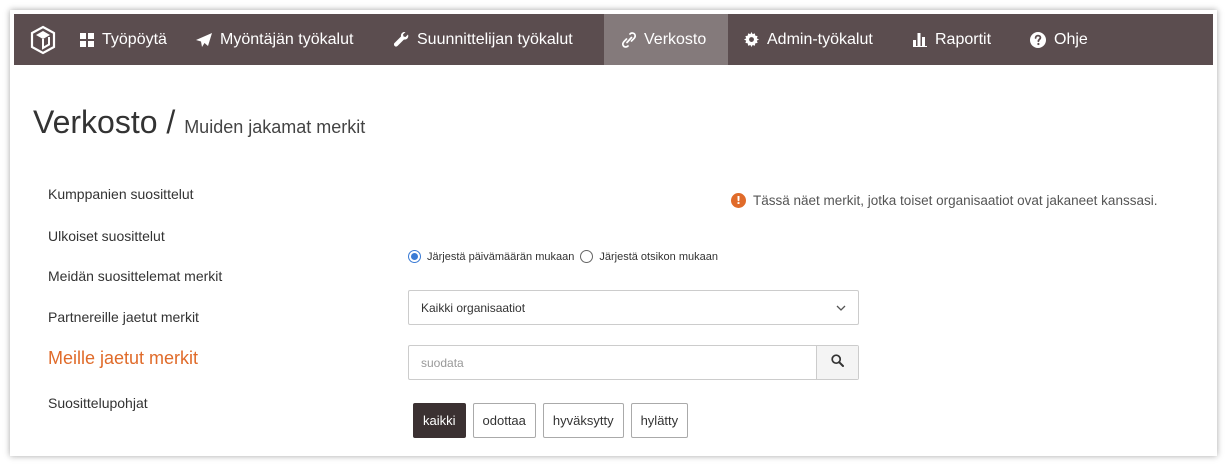  What do you see at coordinates (135, 276) in the screenshot?
I see `sidebar-item-meidan-suosittelemat-merkit: Meidän suosittelemat merkit` at bounding box center [135, 276].